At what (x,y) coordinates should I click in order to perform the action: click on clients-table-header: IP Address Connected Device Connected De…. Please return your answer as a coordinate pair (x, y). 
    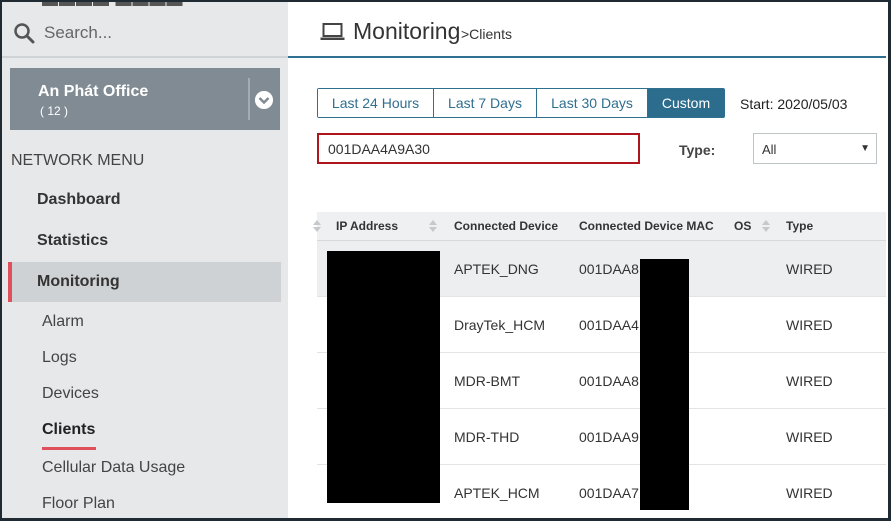
    Looking at the image, I should click on (599, 226).